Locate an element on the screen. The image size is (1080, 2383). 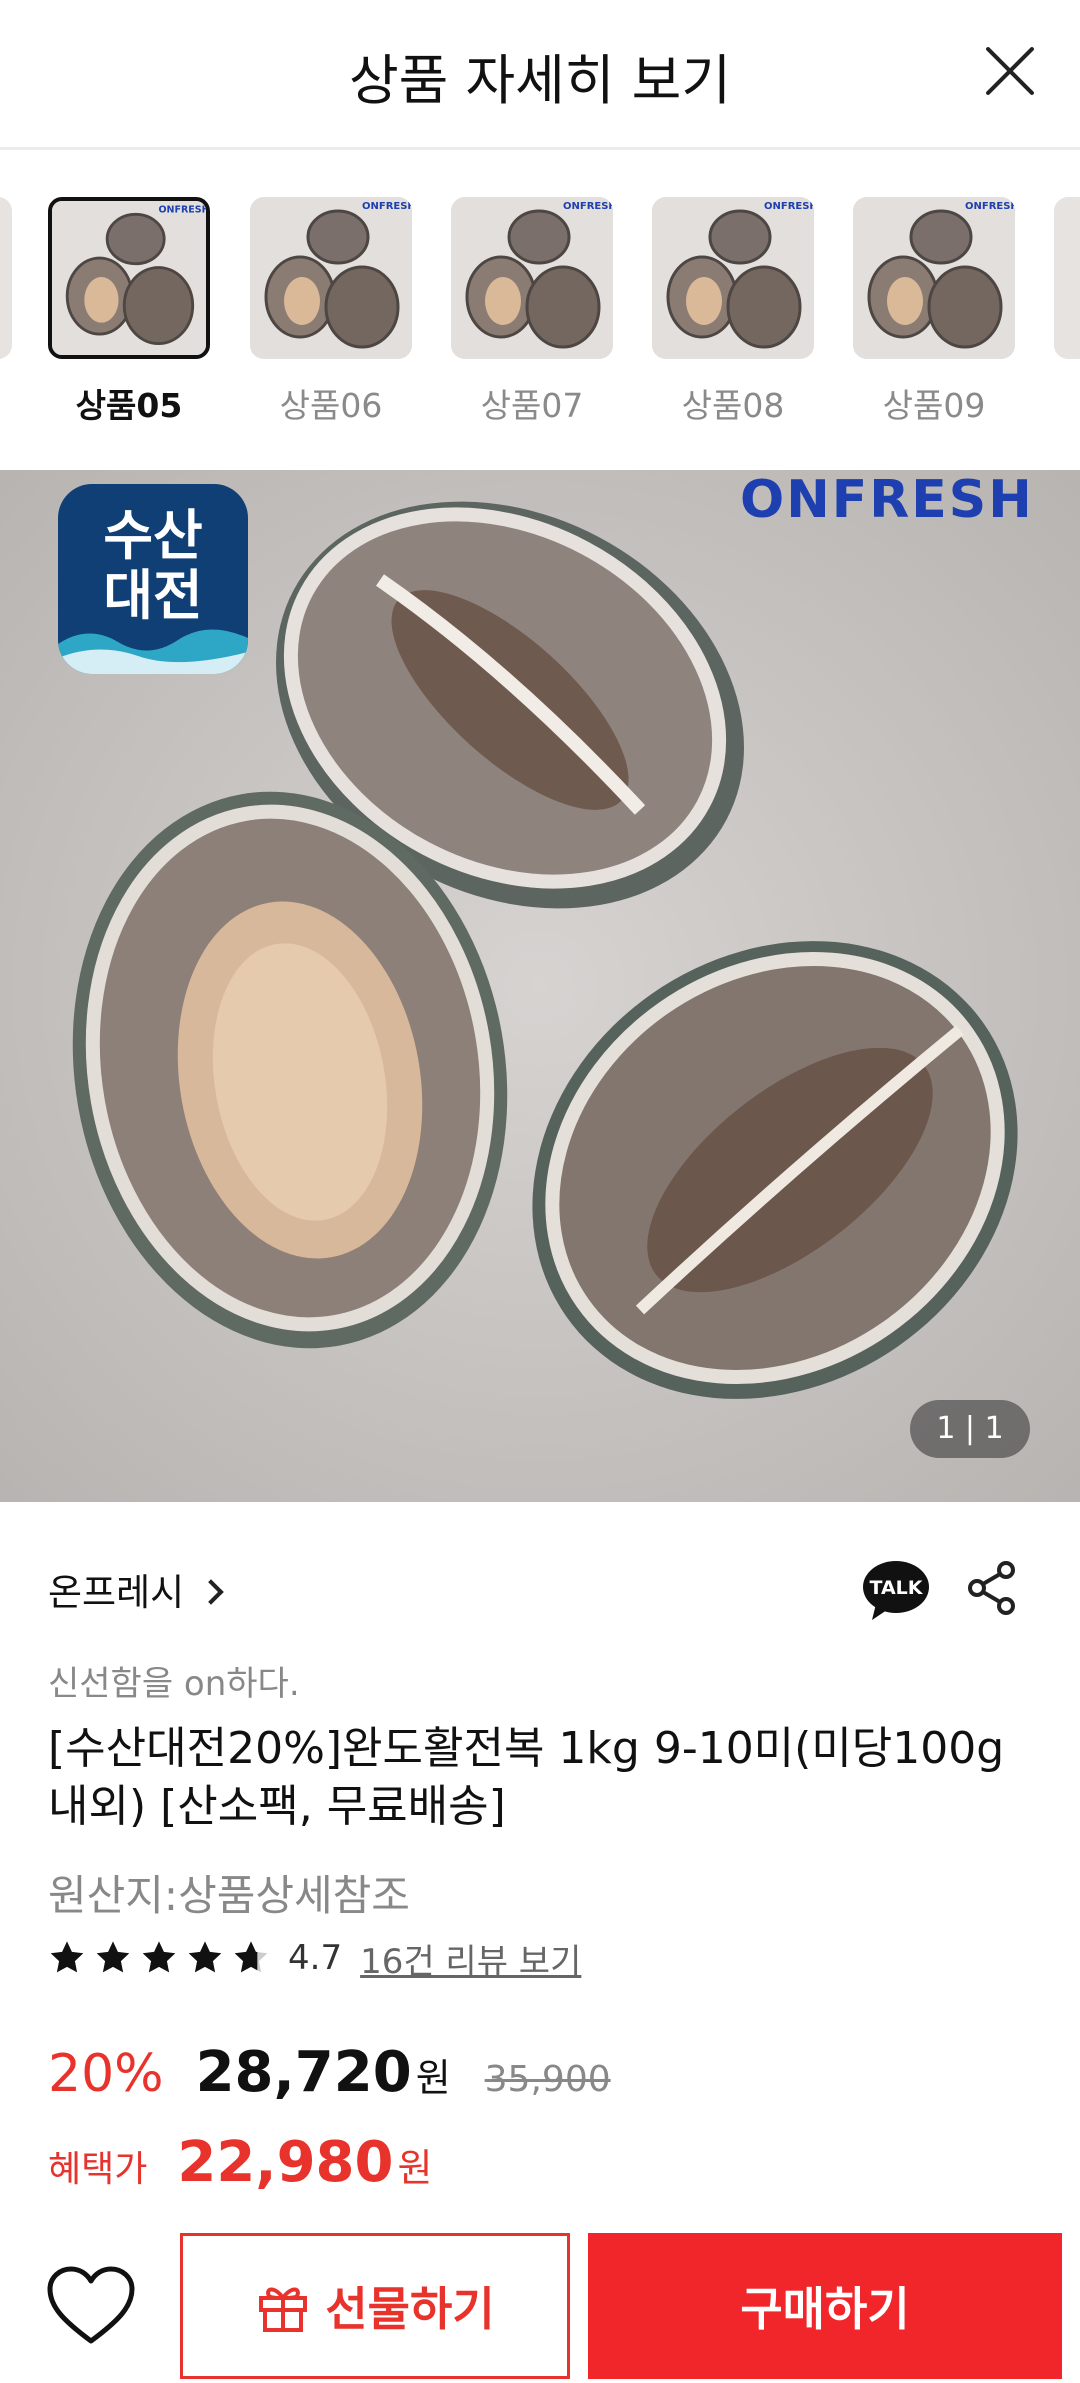
buy-button-label: 구매하기 is located at coordinates (825, 2309).